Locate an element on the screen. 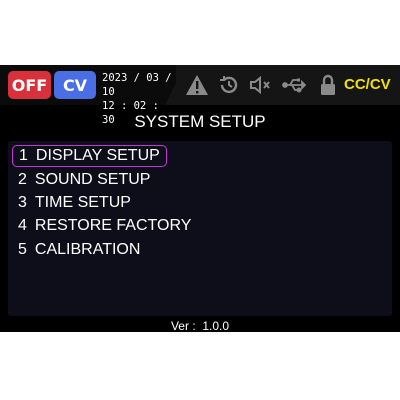 The width and height of the screenshot is (400, 400). menu-item-label: TIME SETUP is located at coordinates (82, 202).